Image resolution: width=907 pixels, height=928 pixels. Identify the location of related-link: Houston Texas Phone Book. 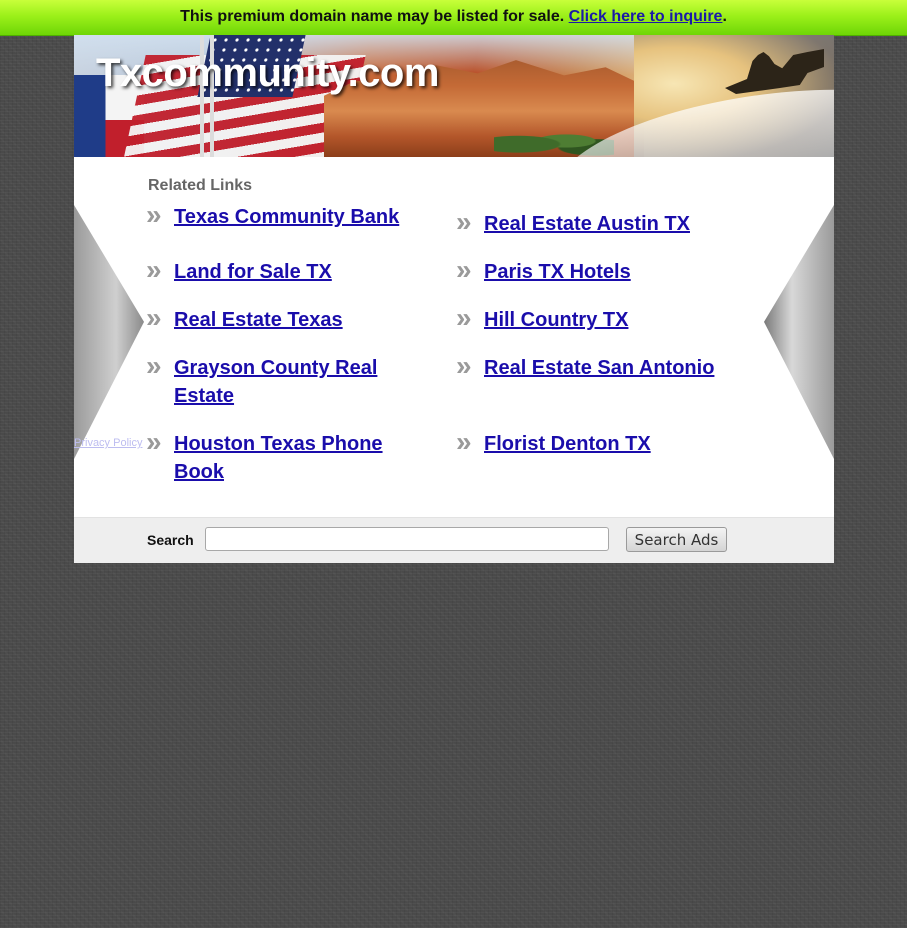
(294, 458).